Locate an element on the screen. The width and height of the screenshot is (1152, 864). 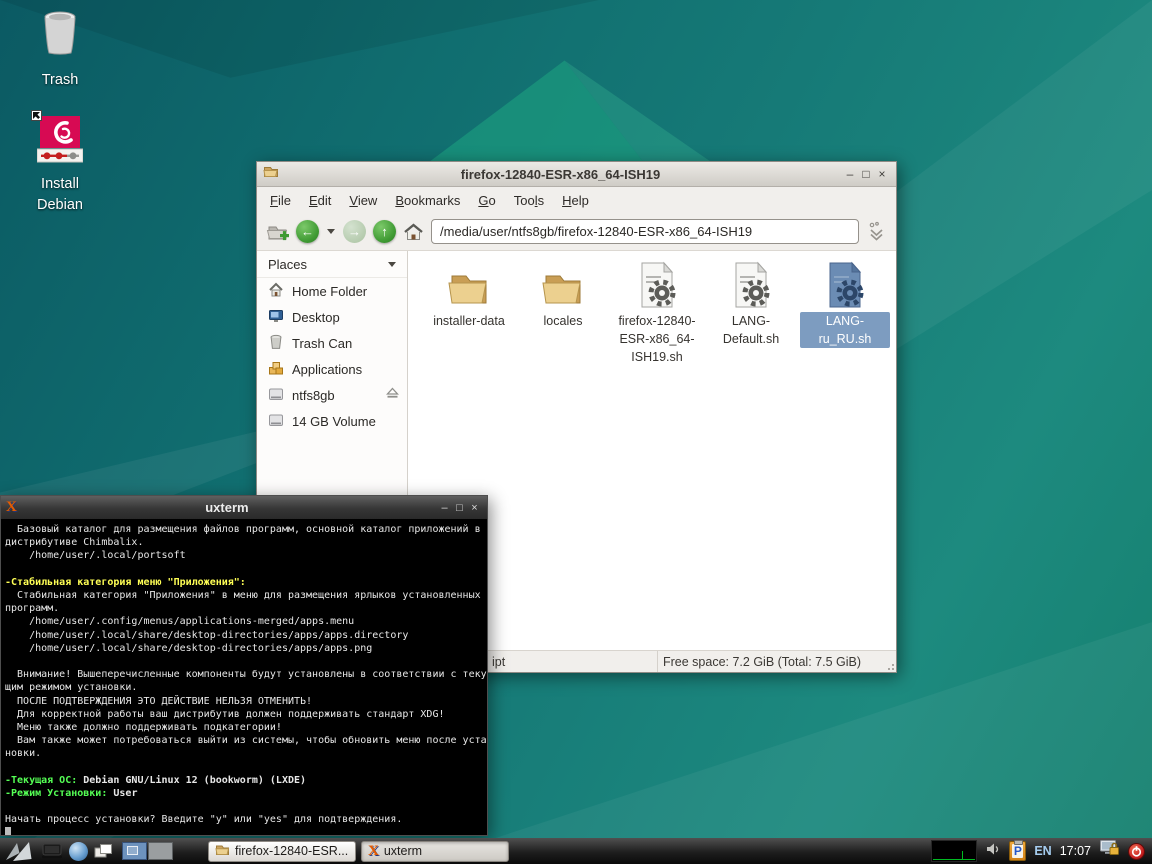
file-item-installer-data: installer-data is located at coordinates (469, 313).